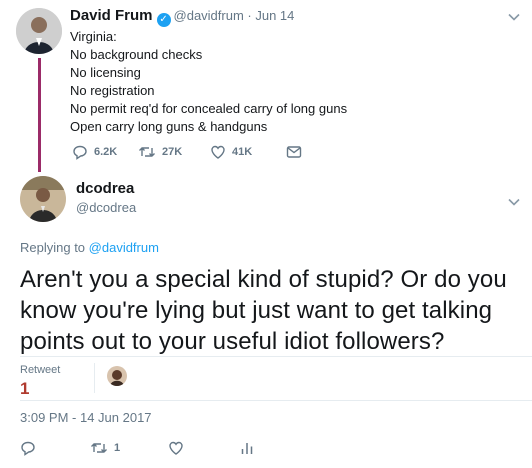  What do you see at coordinates (55, 448) in the screenshot?
I see `reply-button` at bounding box center [55, 448].